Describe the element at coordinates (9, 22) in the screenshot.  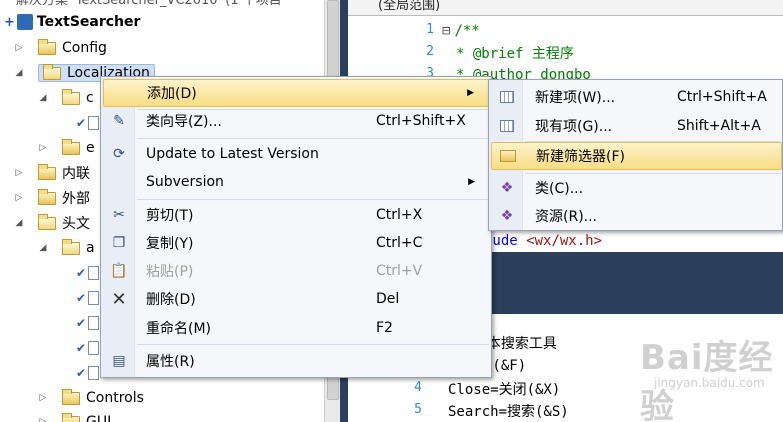
I see `expand-plus-icon: +` at that location.